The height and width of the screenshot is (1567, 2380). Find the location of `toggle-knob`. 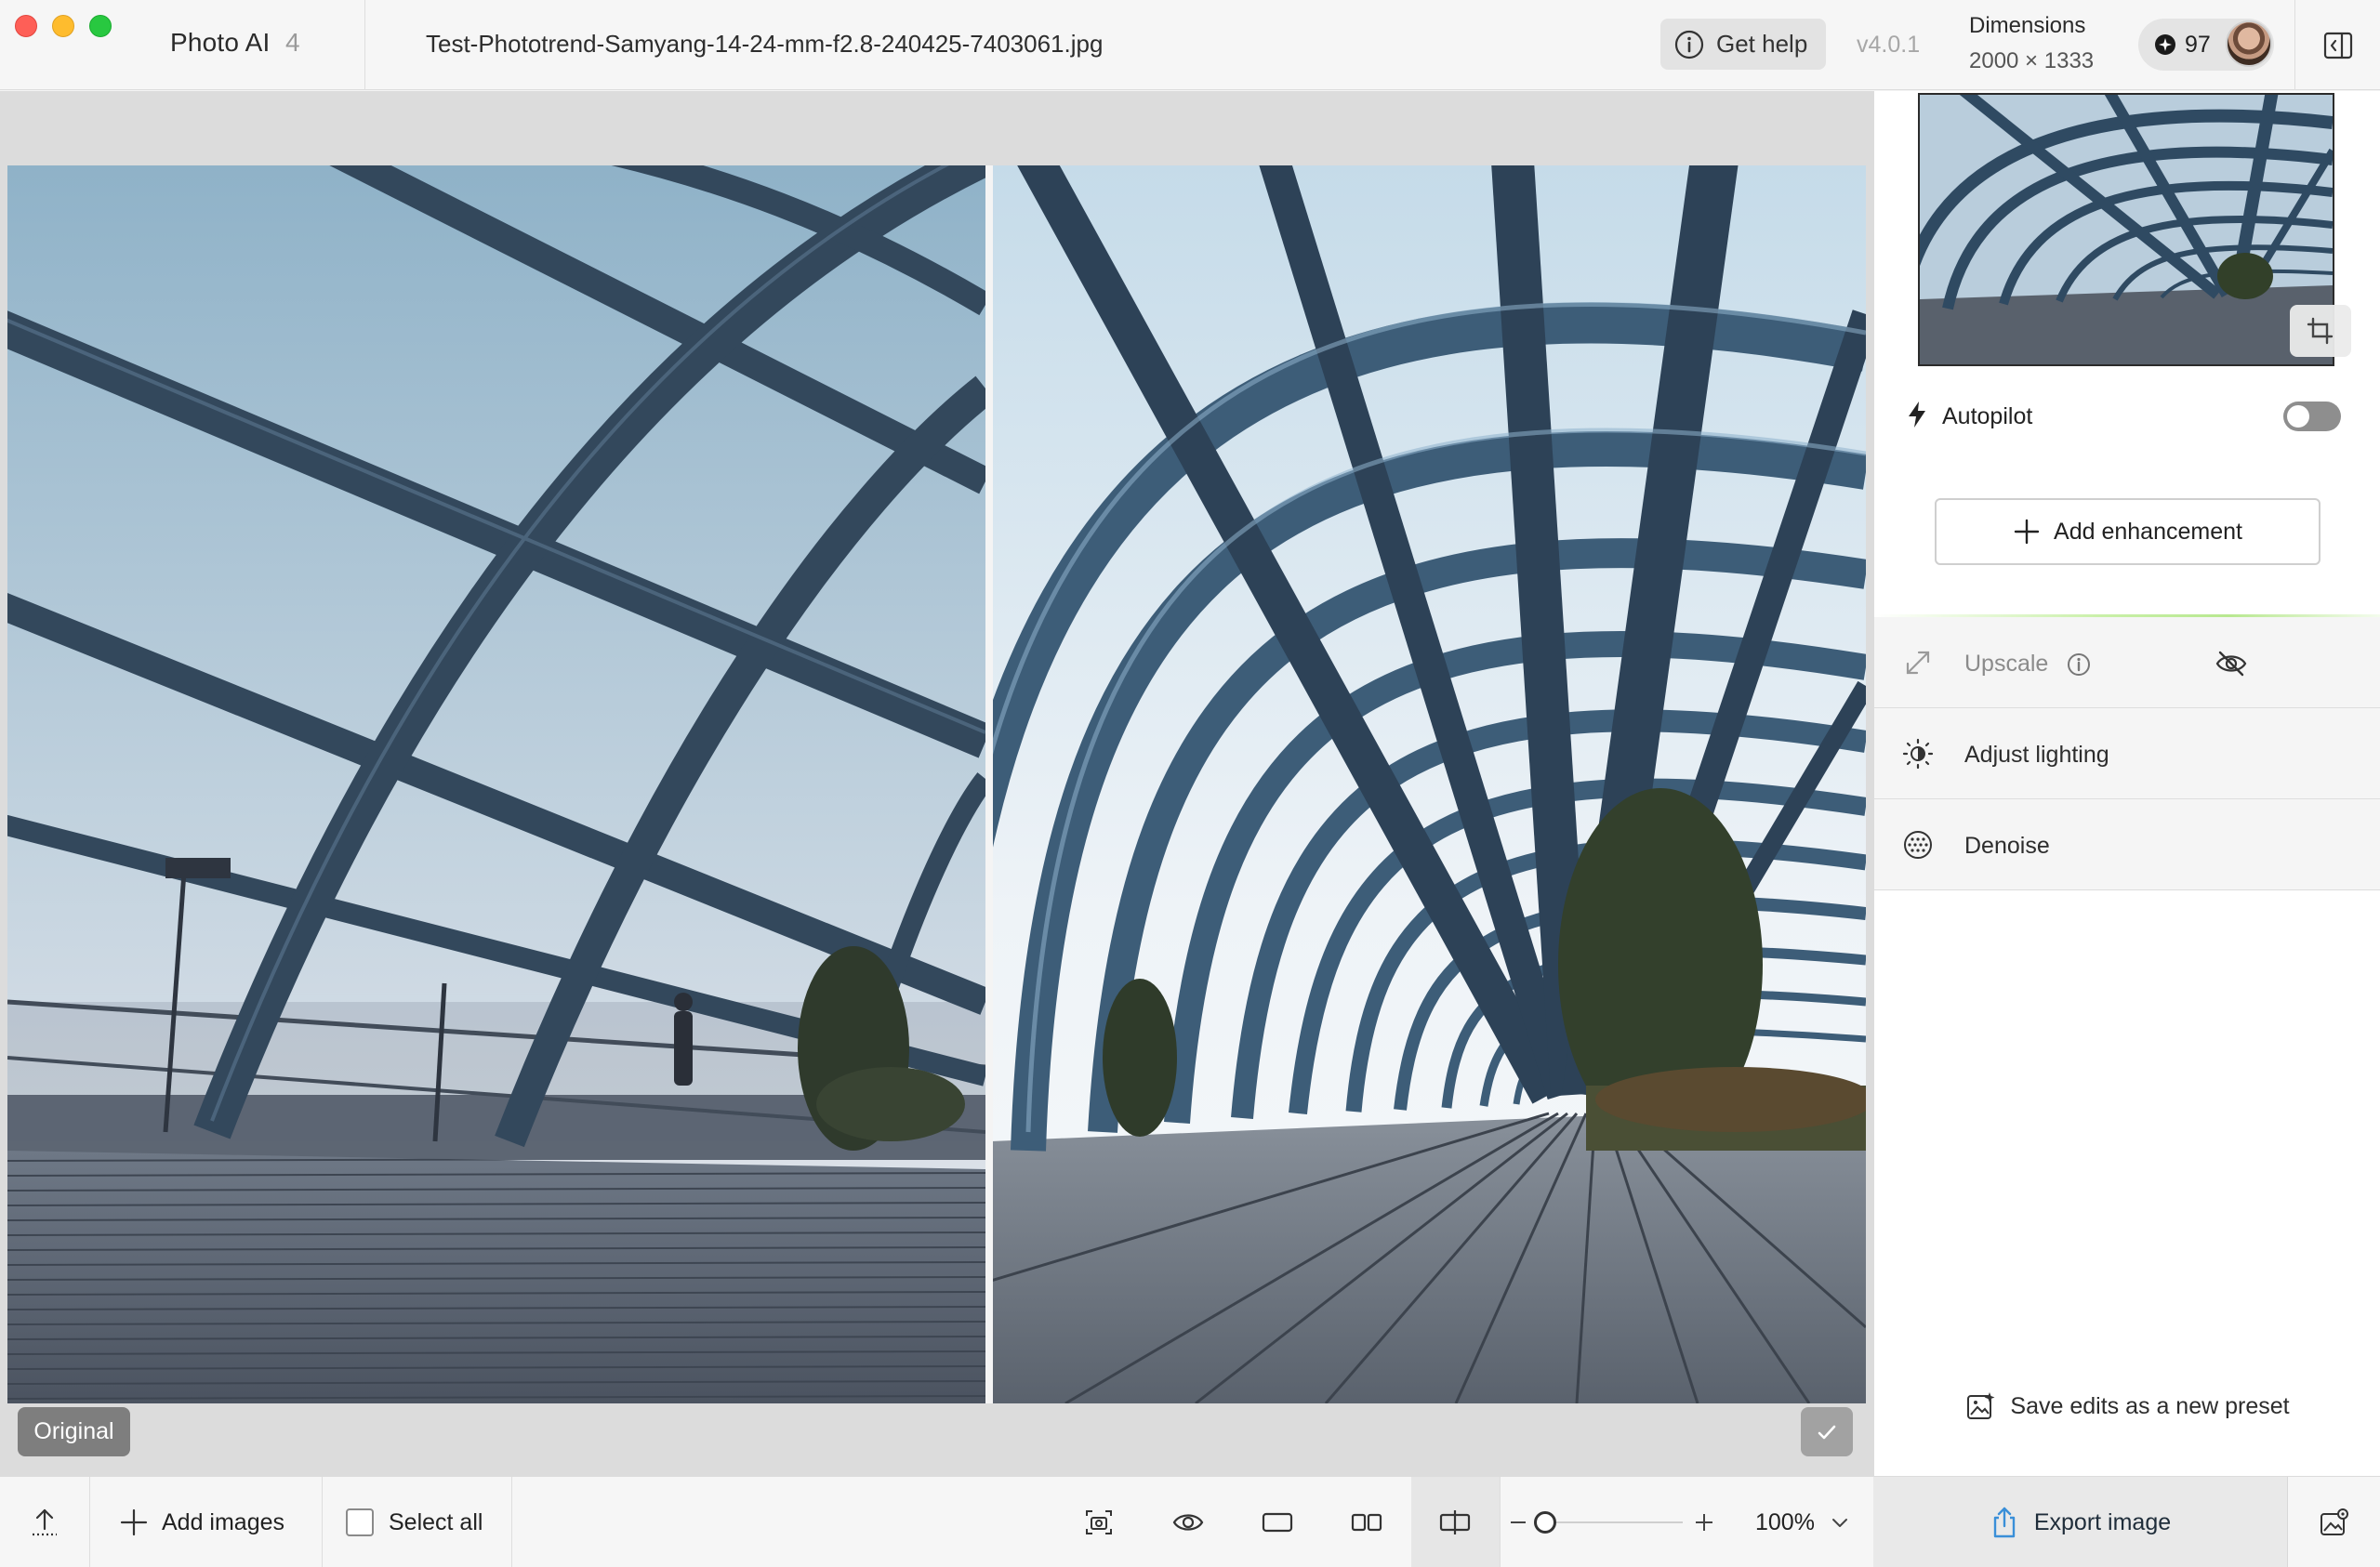

toggle-knob is located at coordinates (2298, 416).